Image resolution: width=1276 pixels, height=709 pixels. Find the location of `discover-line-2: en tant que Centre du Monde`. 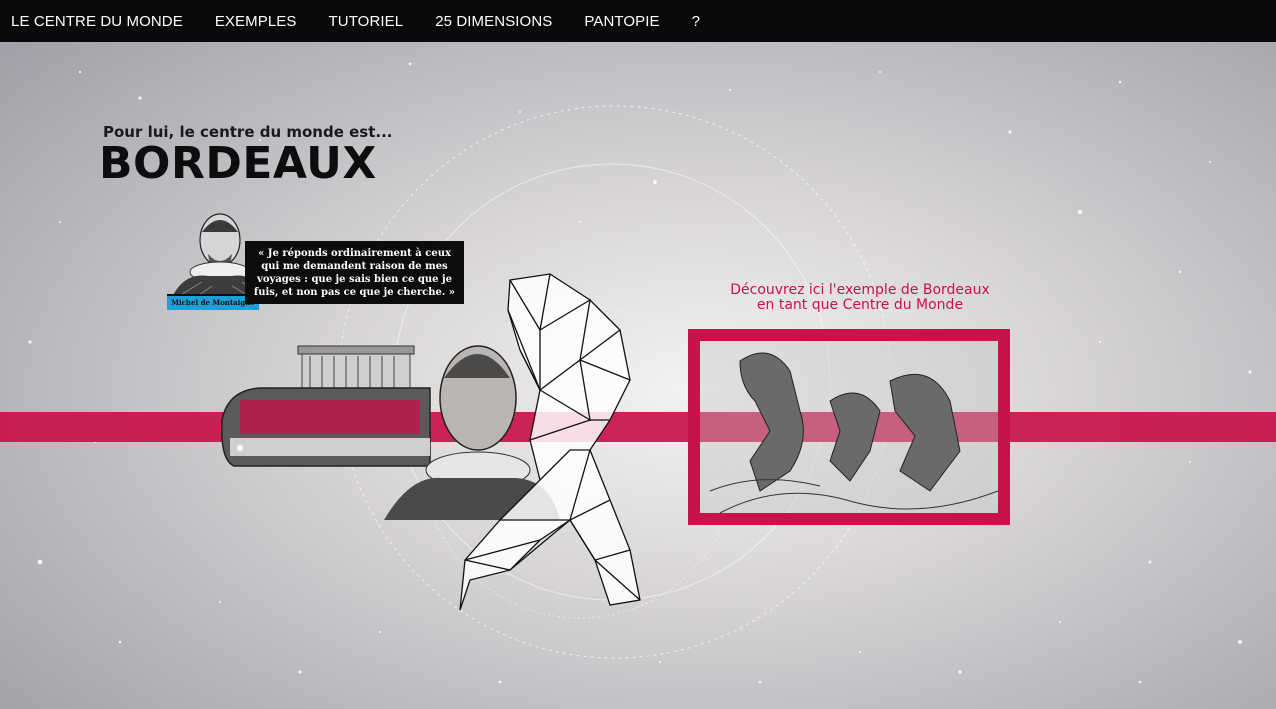

discover-line-2: en tant que Centre du Monde is located at coordinates (860, 305).